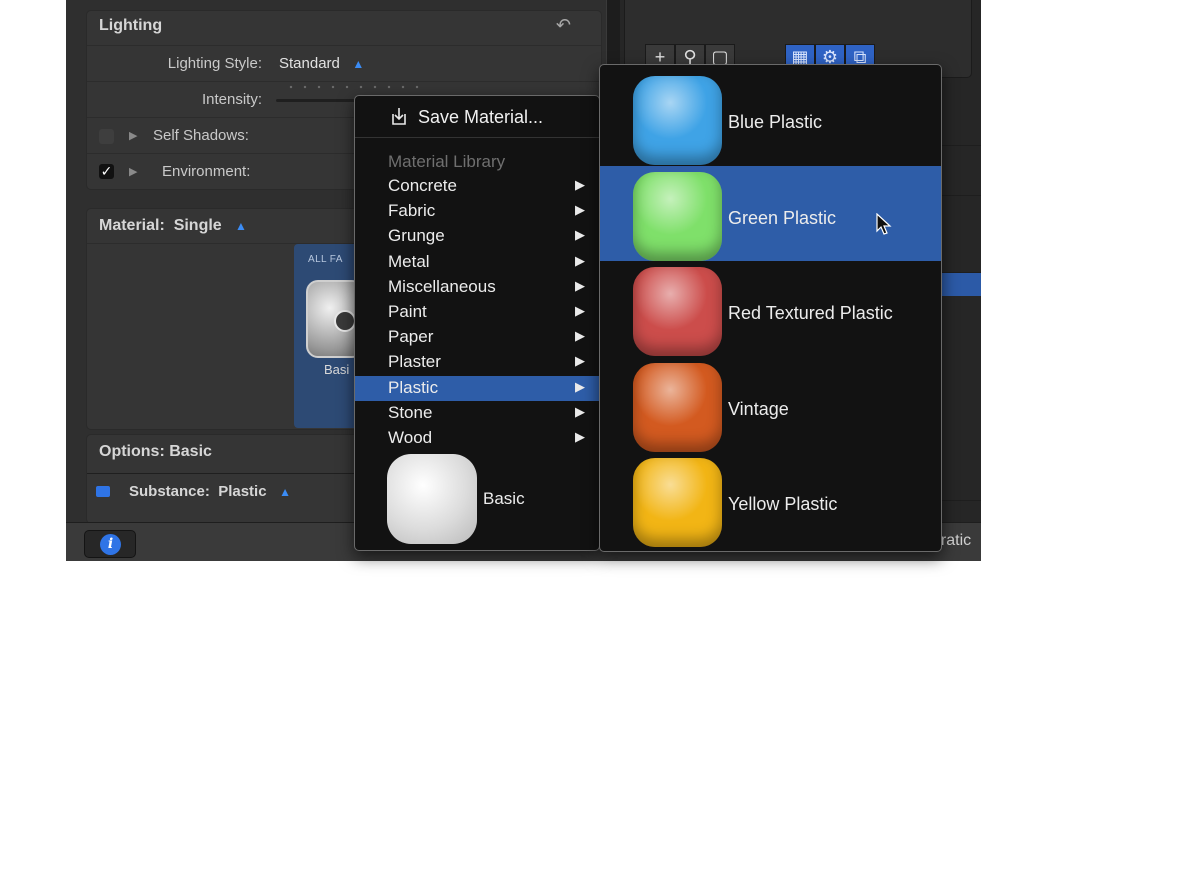 The height and width of the screenshot is (880, 1190). What do you see at coordinates (231, 99) in the screenshot?
I see `intensity-label: Intensity:` at bounding box center [231, 99].